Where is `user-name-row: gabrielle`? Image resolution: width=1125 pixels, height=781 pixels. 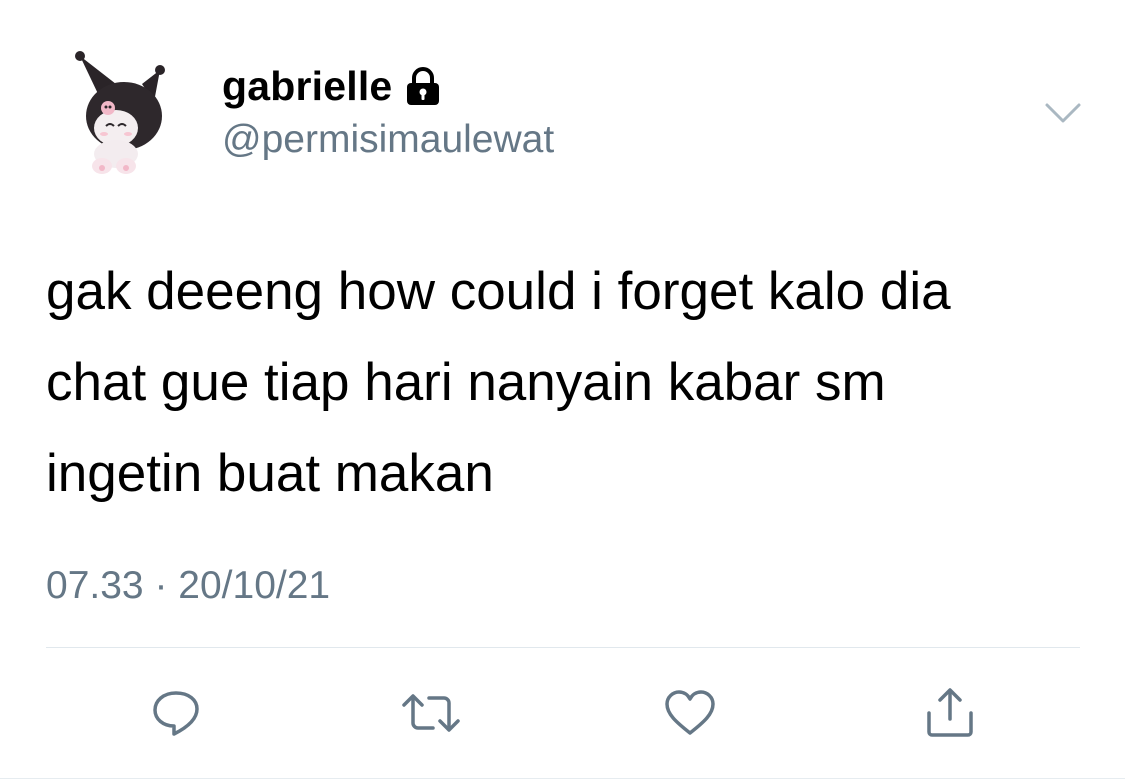
user-name-row: gabrielle is located at coordinates (332, 86).